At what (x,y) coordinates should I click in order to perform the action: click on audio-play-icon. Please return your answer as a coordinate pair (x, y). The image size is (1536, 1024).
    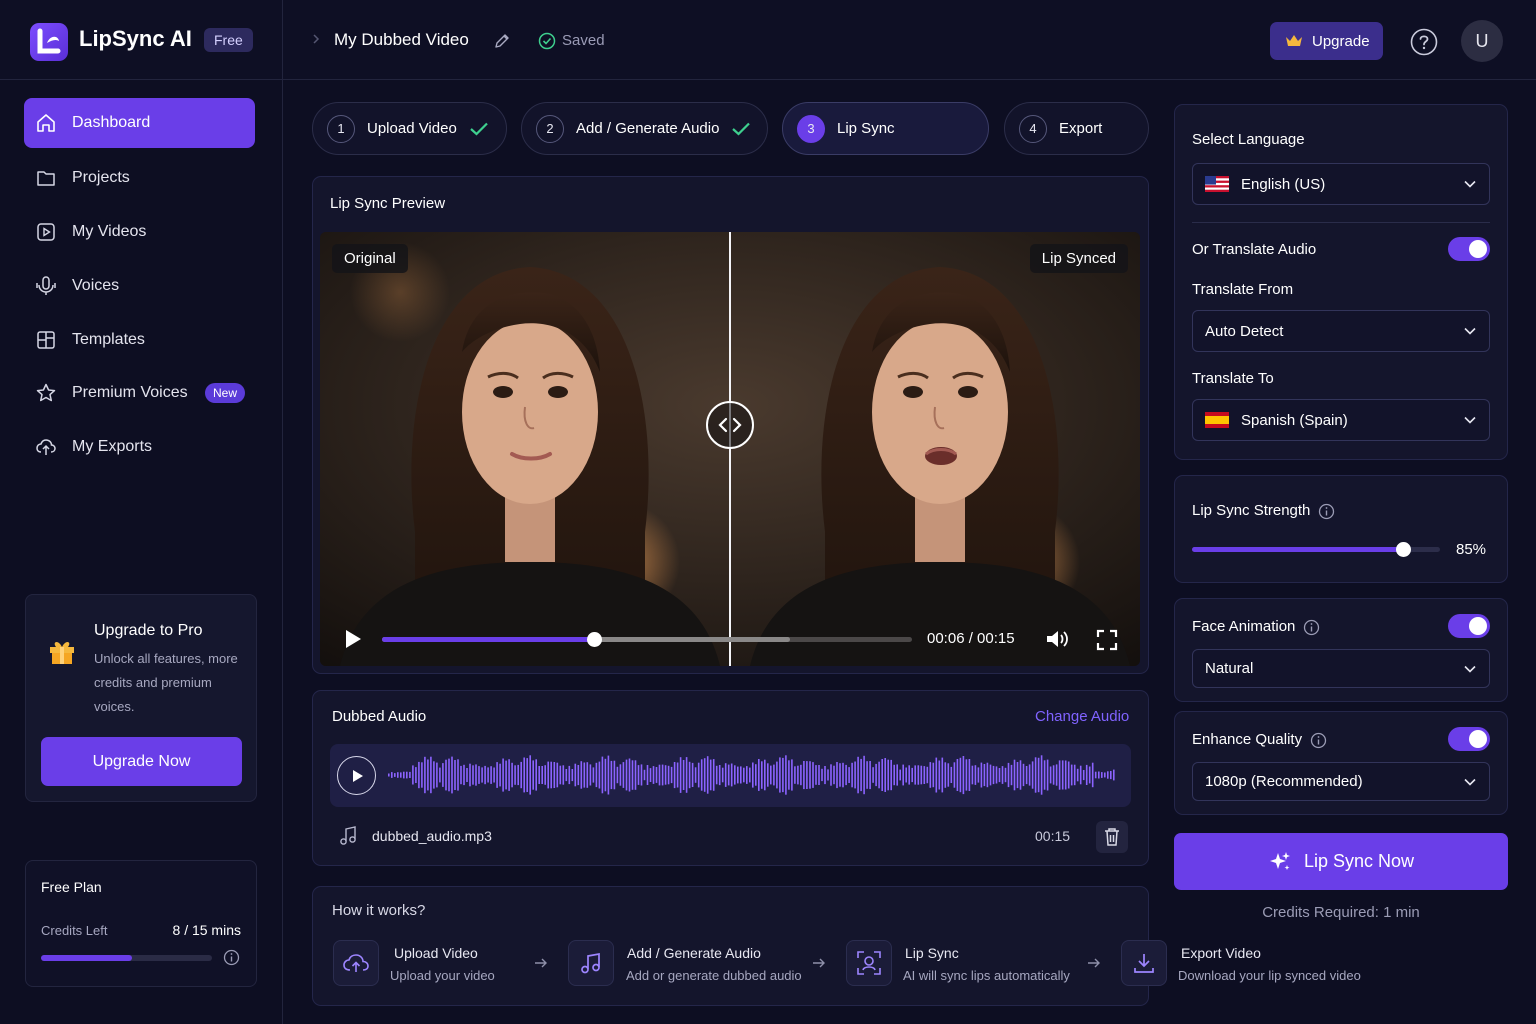
    Looking at the image, I should click on (356, 775).